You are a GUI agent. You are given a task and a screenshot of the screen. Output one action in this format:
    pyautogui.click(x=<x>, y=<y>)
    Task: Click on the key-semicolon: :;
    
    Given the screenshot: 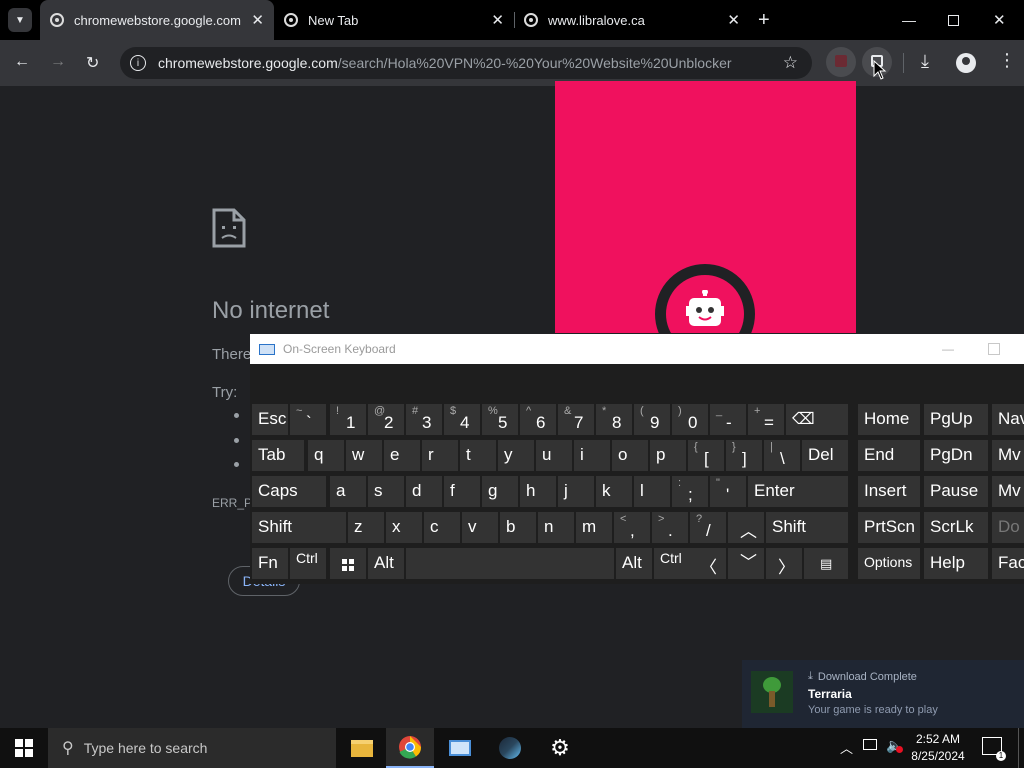 What is the action you would take?
    pyautogui.click(x=690, y=491)
    